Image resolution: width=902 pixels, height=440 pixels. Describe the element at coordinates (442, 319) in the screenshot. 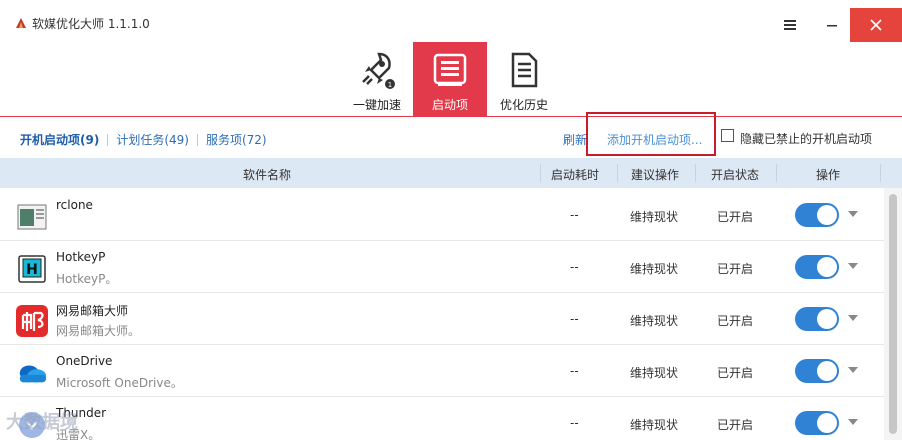

I see `table-row: 网易邮箱大师 网易邮箱大师。 -- 维持现状 已开启` at that location.